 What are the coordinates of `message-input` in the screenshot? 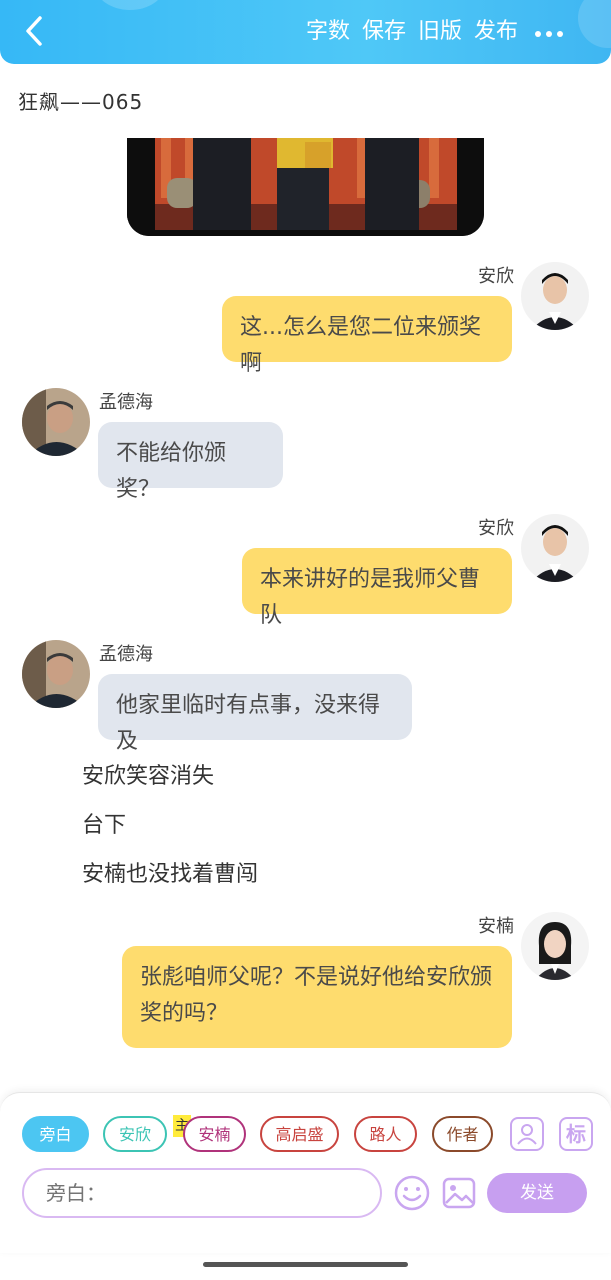 It's located at (202, 1193).